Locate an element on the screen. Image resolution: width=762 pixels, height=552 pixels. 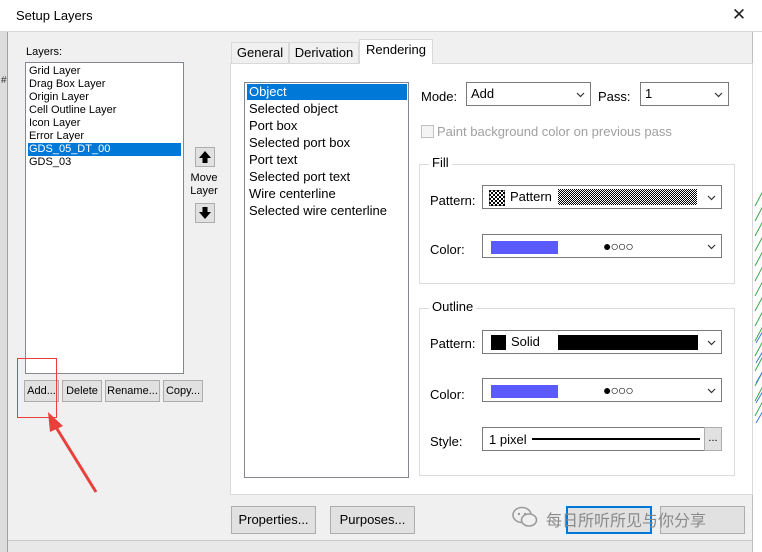
layer-item: GDS_03 is located at coordinates (104, 162).